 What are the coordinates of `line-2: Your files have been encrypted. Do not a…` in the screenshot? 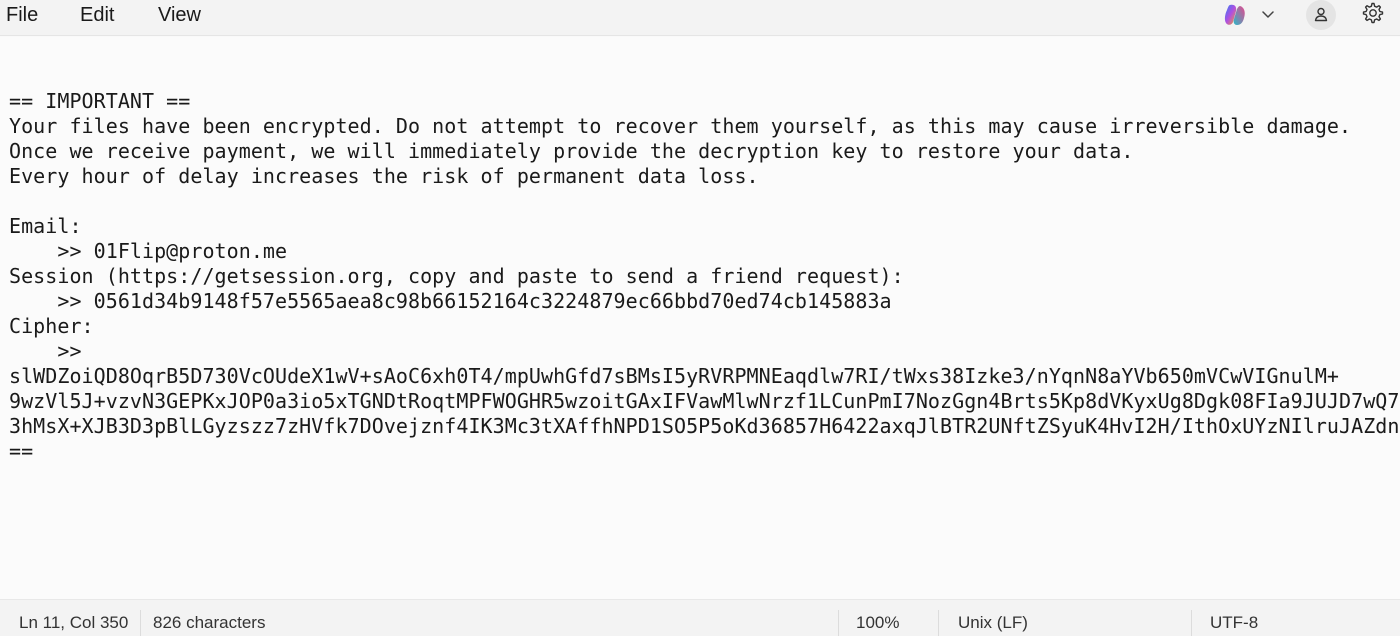 It's located at (680, 126).